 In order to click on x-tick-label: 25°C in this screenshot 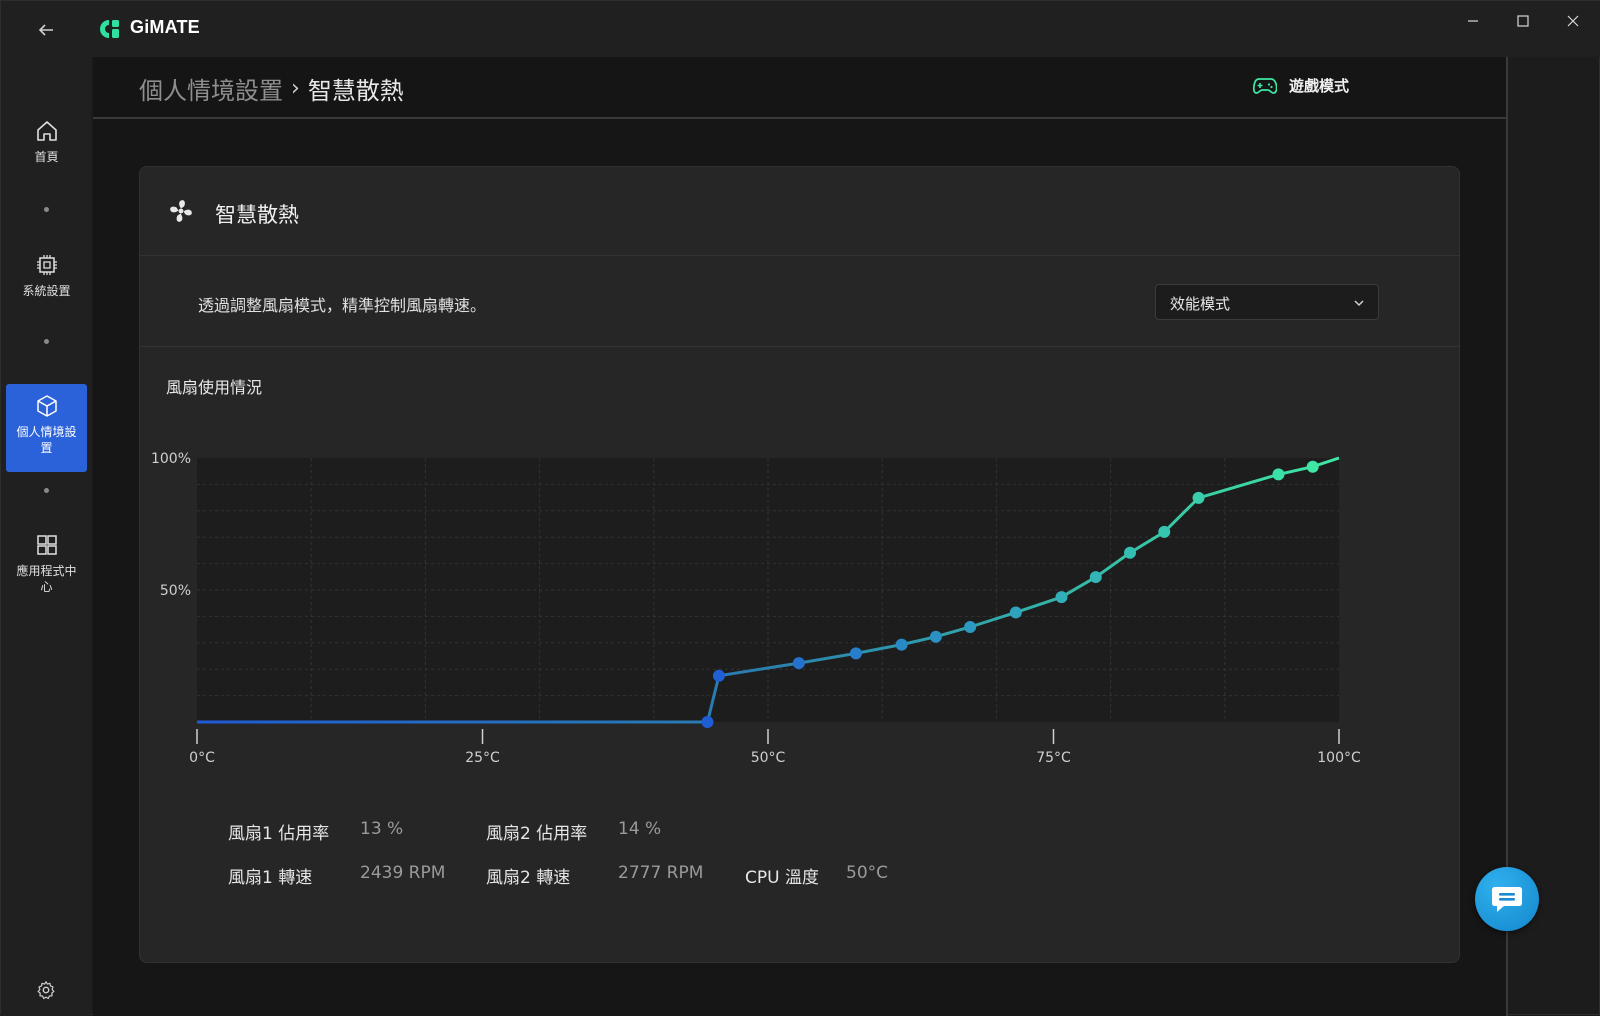, I will do `click(482, 758)`.